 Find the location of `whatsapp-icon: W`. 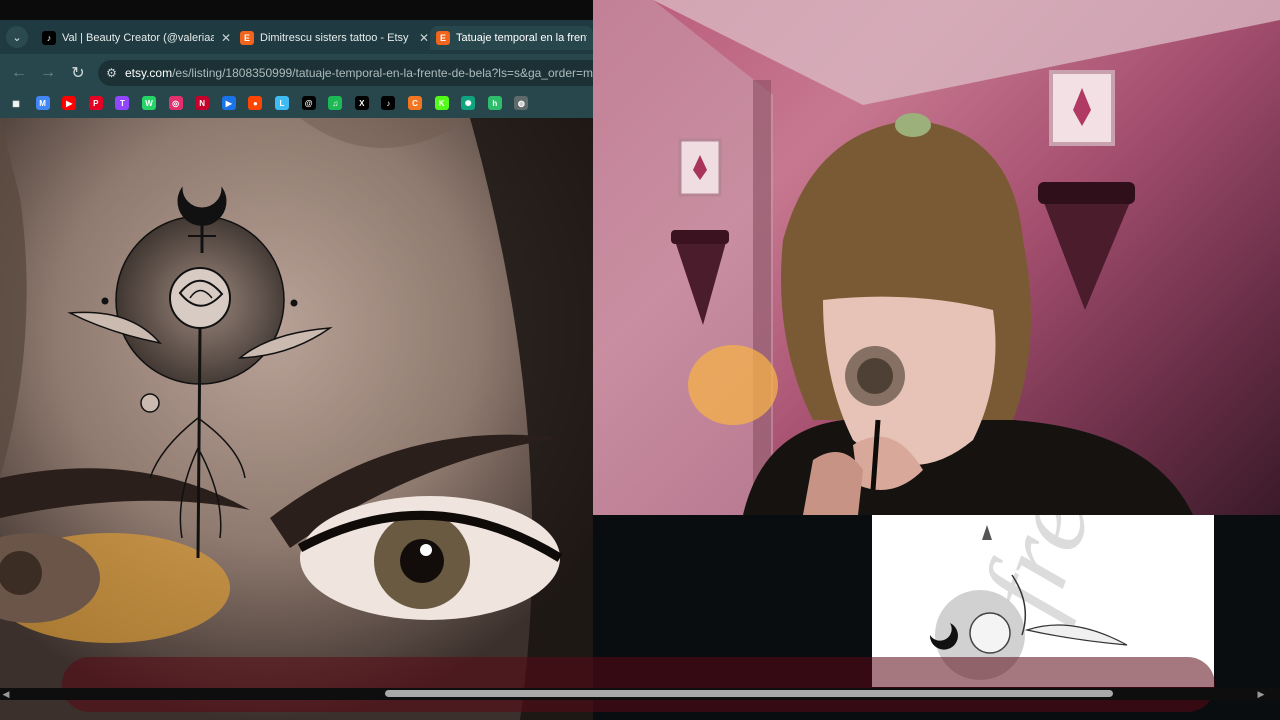

whatsapp-icon: W is located at coordinates (149, 103).